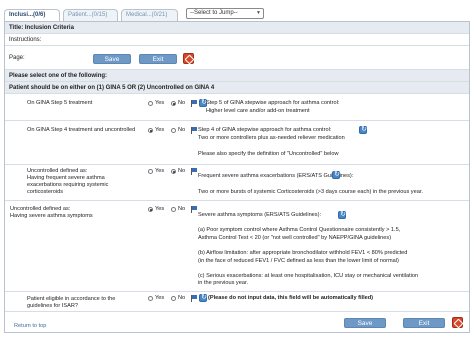 The height and width of the screenshot is (338, 474). What do you see at coordinates (365, 323) in the screenshot?
I see `save-button-bottom: Save` at bounding box center [365, 323].